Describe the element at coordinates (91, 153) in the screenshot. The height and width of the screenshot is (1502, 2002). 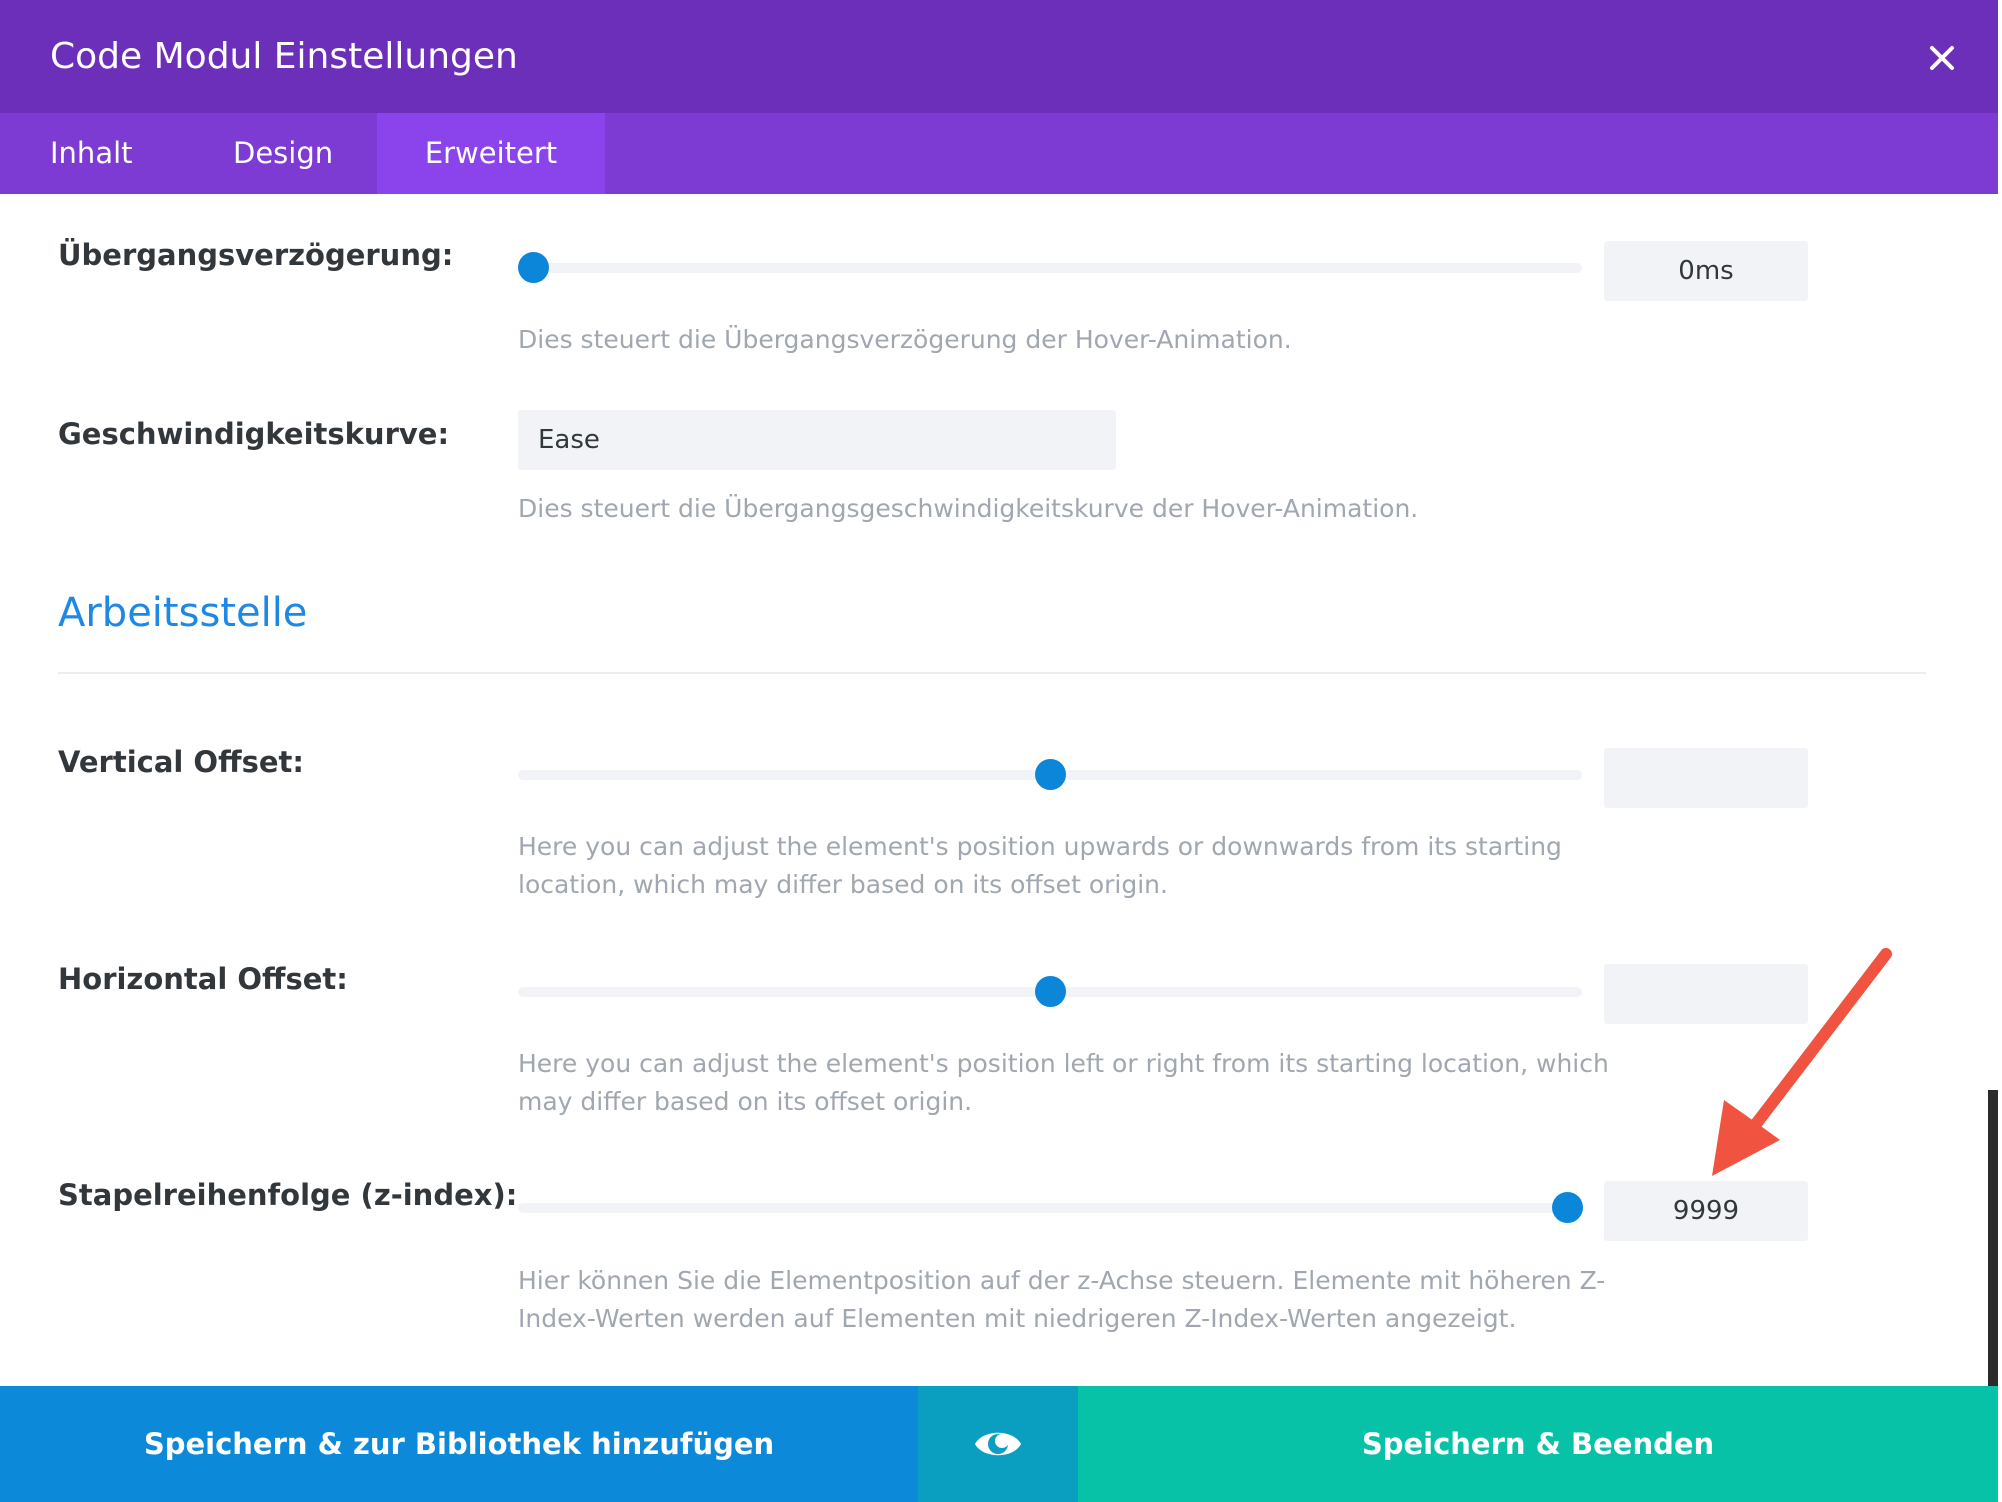
I see `tab-inhalt: Inhalt` at that location.